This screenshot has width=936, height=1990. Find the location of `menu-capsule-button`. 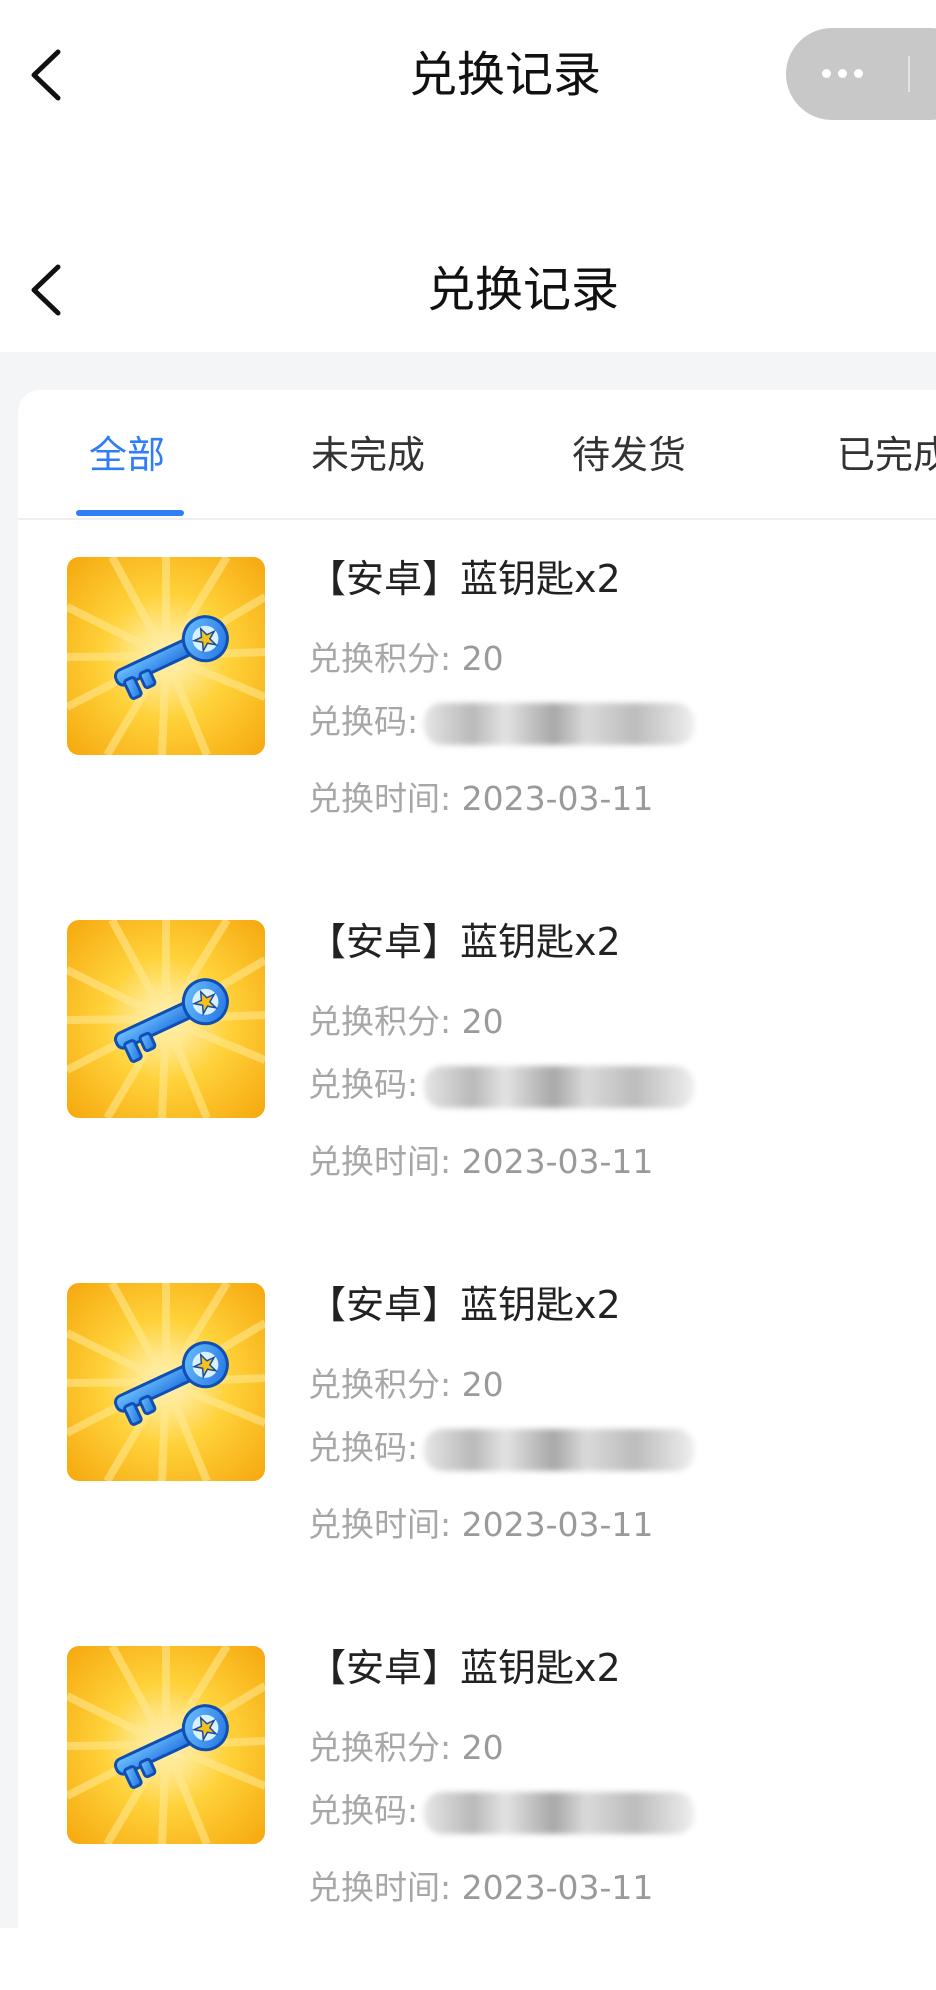

menu-capsule-button is located at coordinates (861, 74).